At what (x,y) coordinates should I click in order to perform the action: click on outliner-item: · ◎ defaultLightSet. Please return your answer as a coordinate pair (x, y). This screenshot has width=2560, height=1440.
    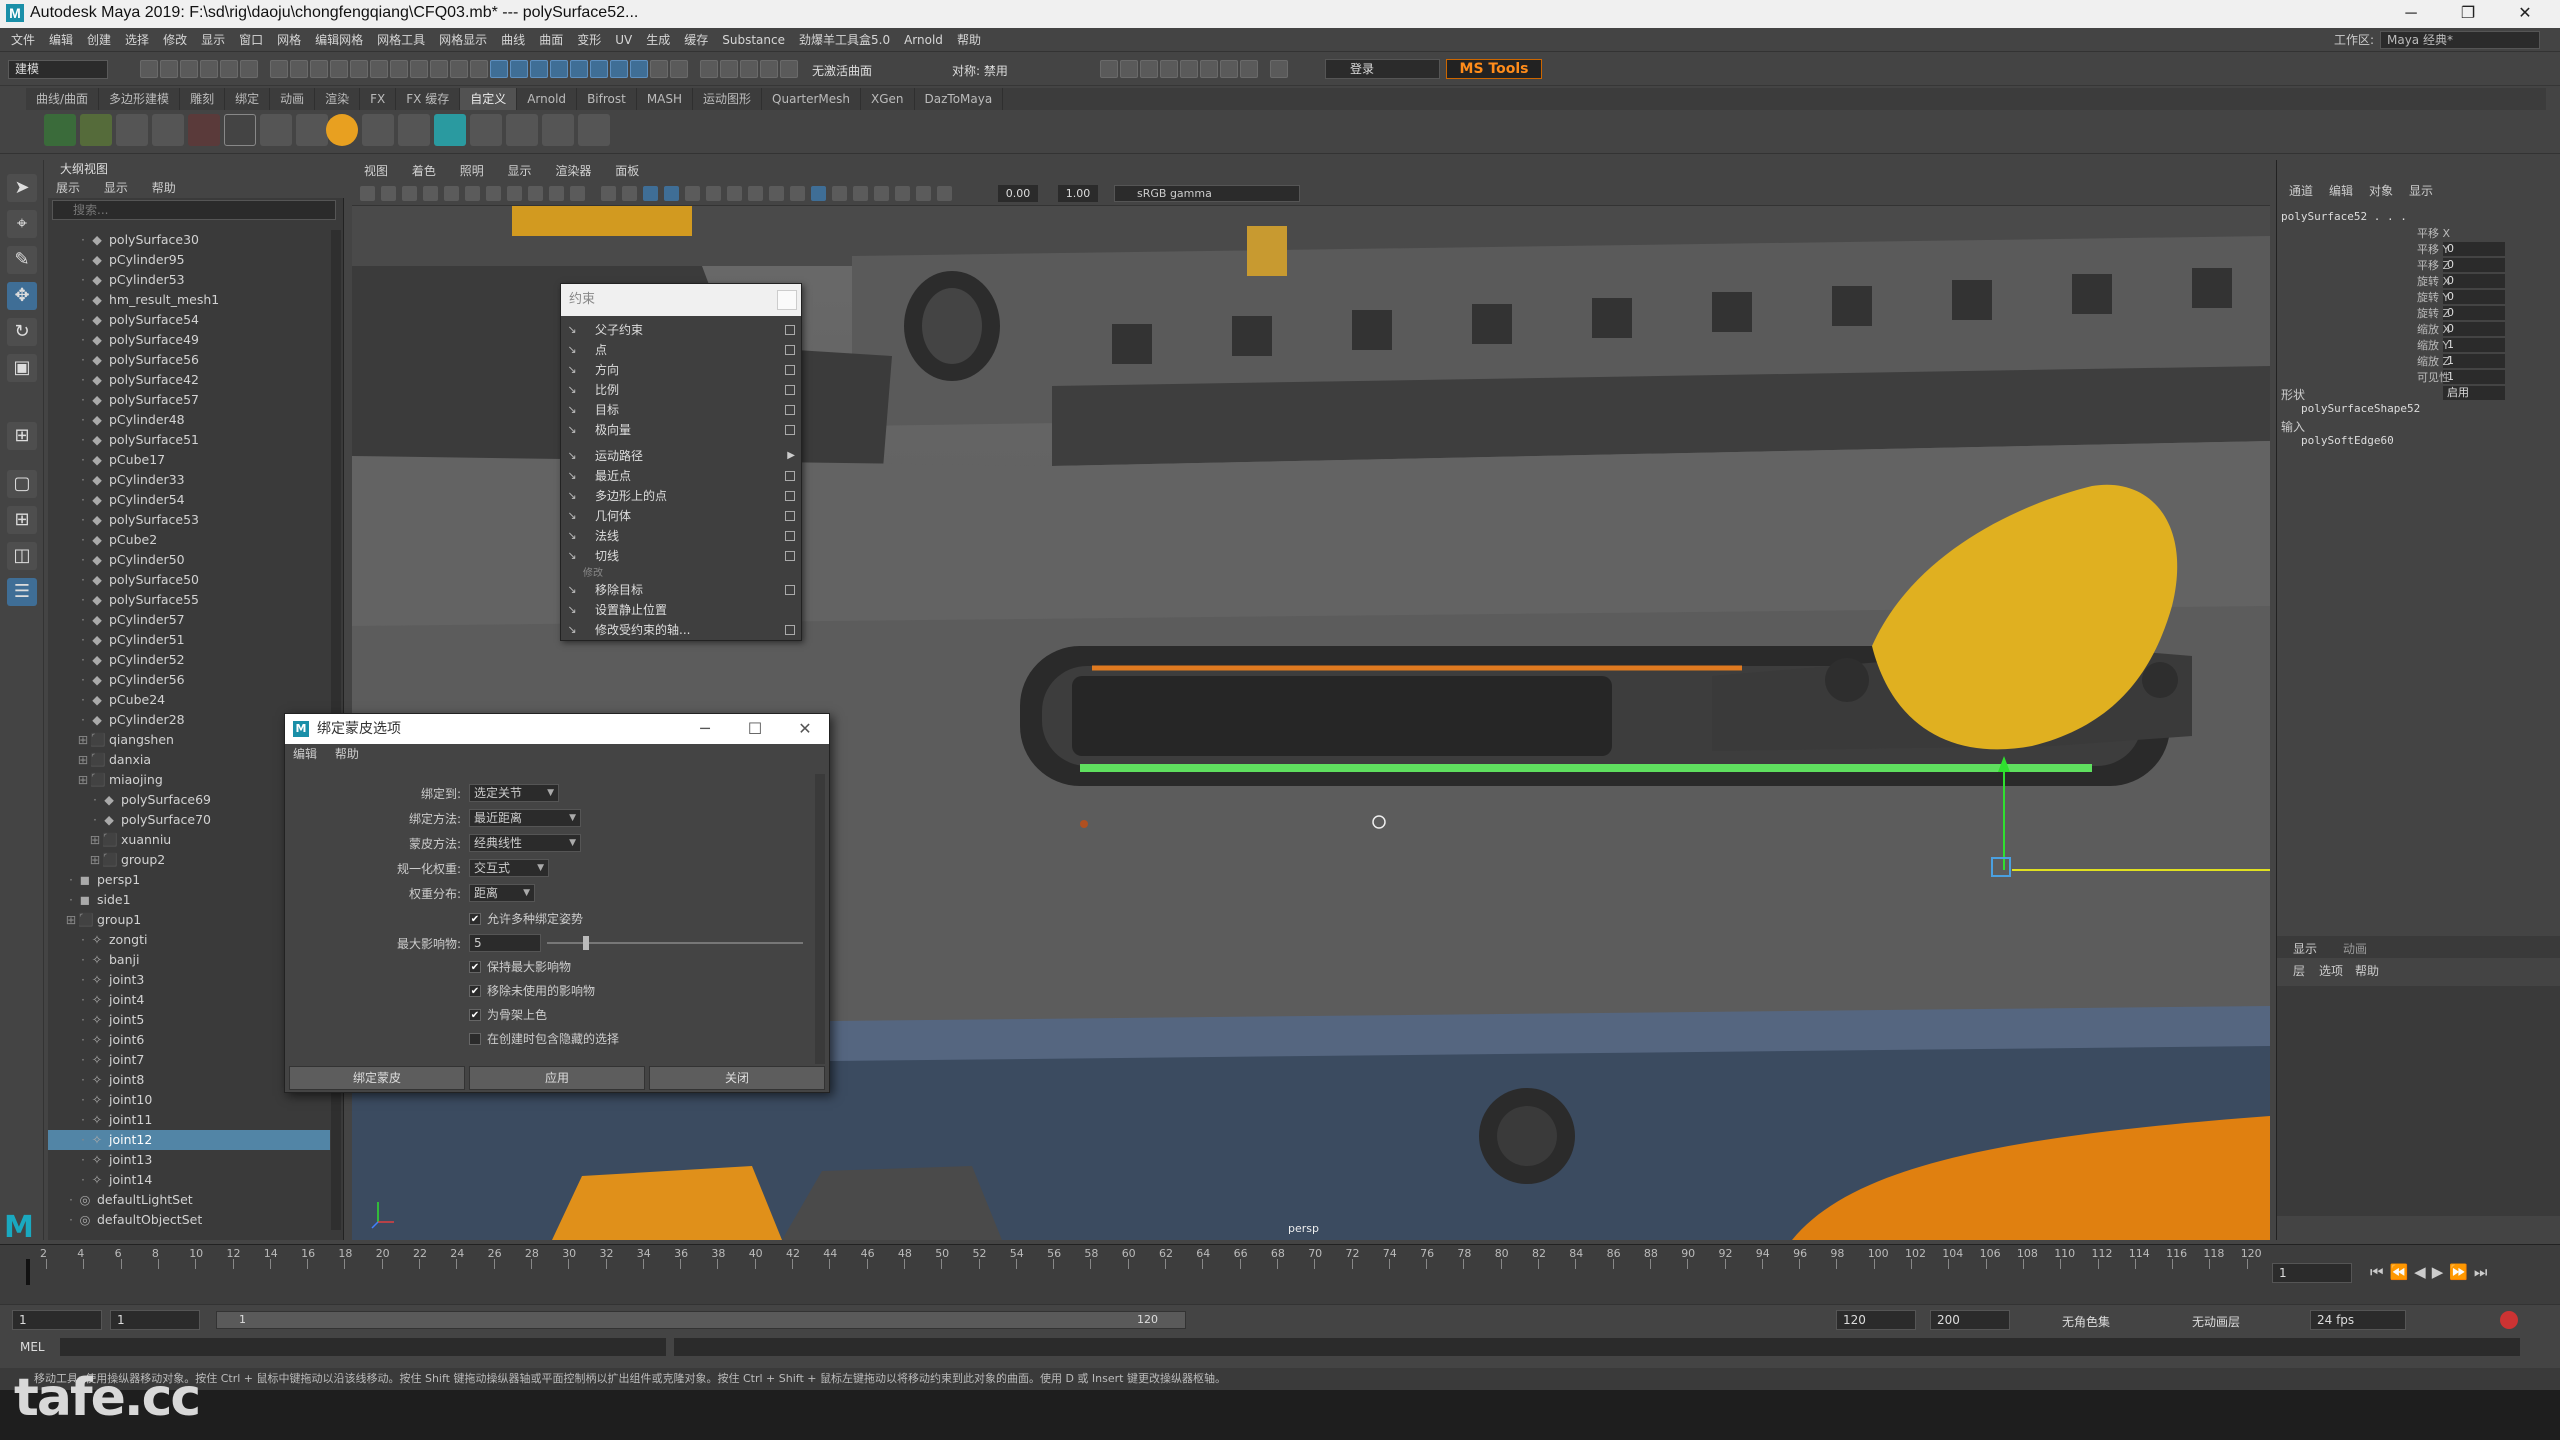
    Looking at the image, I should click on (189, 1200).